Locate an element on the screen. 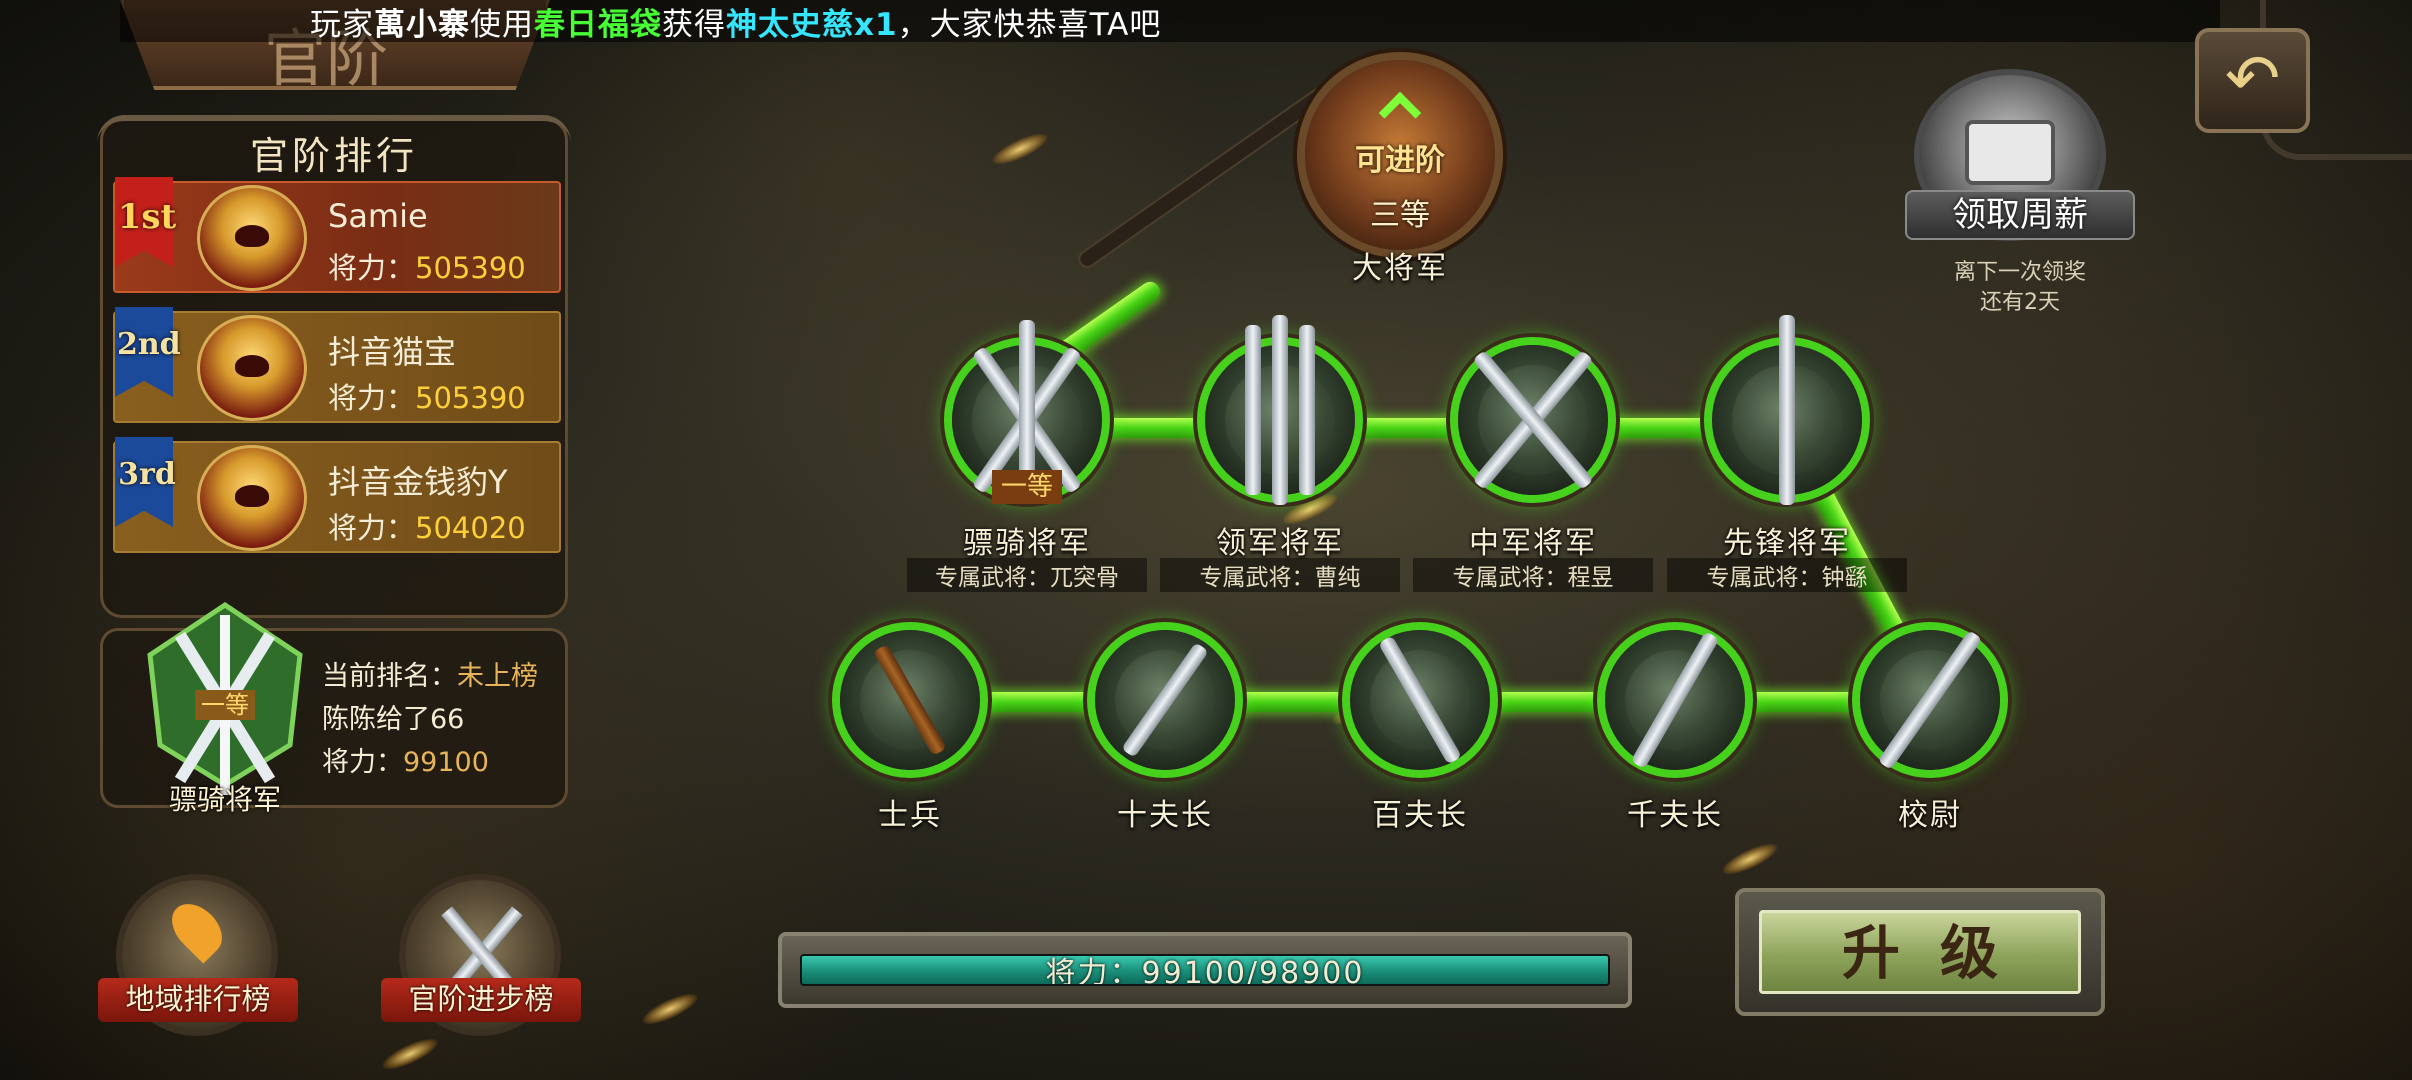 The image size is (2412, 1080). rank-node-ling-jun-jiang-jun is located at coordinates (1280, 410).